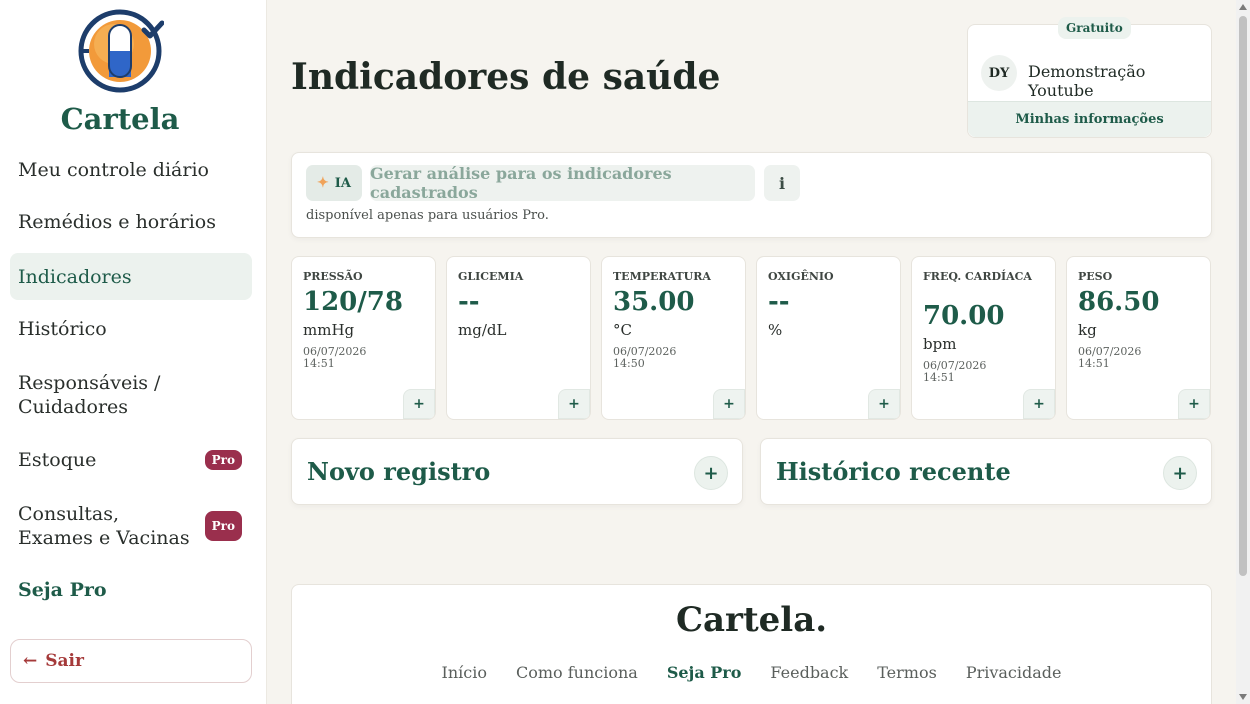 The width and height of the screenshot is (1250, 704). Describe the element at coordinates (117, 222) in the screenshot. I see `sidebar-item-label: Remédios e horários` at that location.